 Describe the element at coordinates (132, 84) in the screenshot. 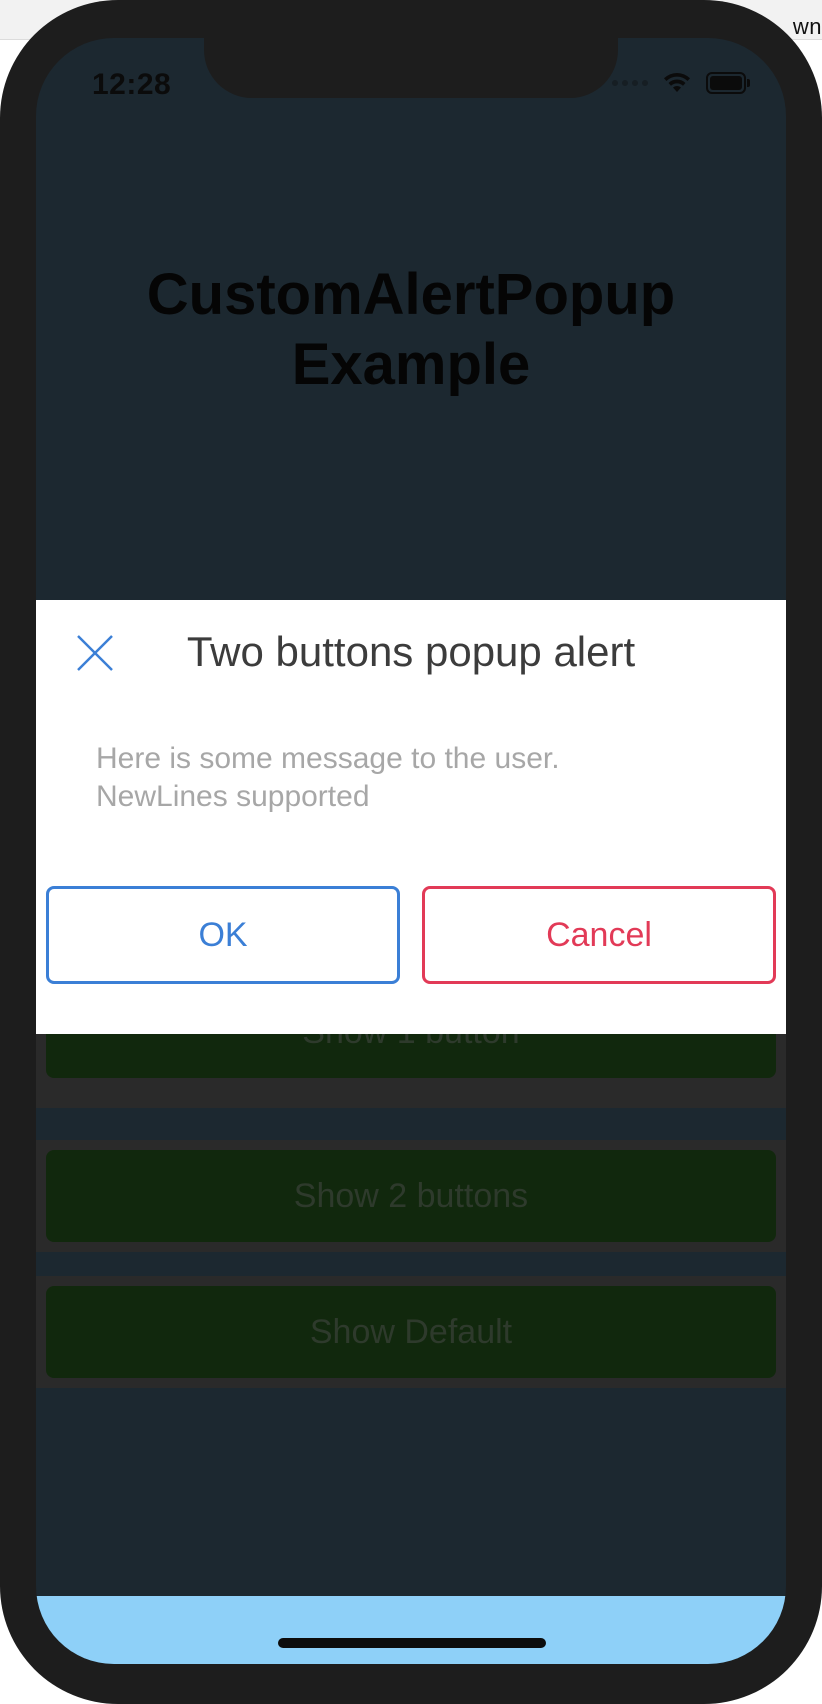

I see `status-time: 12:28` at that location.